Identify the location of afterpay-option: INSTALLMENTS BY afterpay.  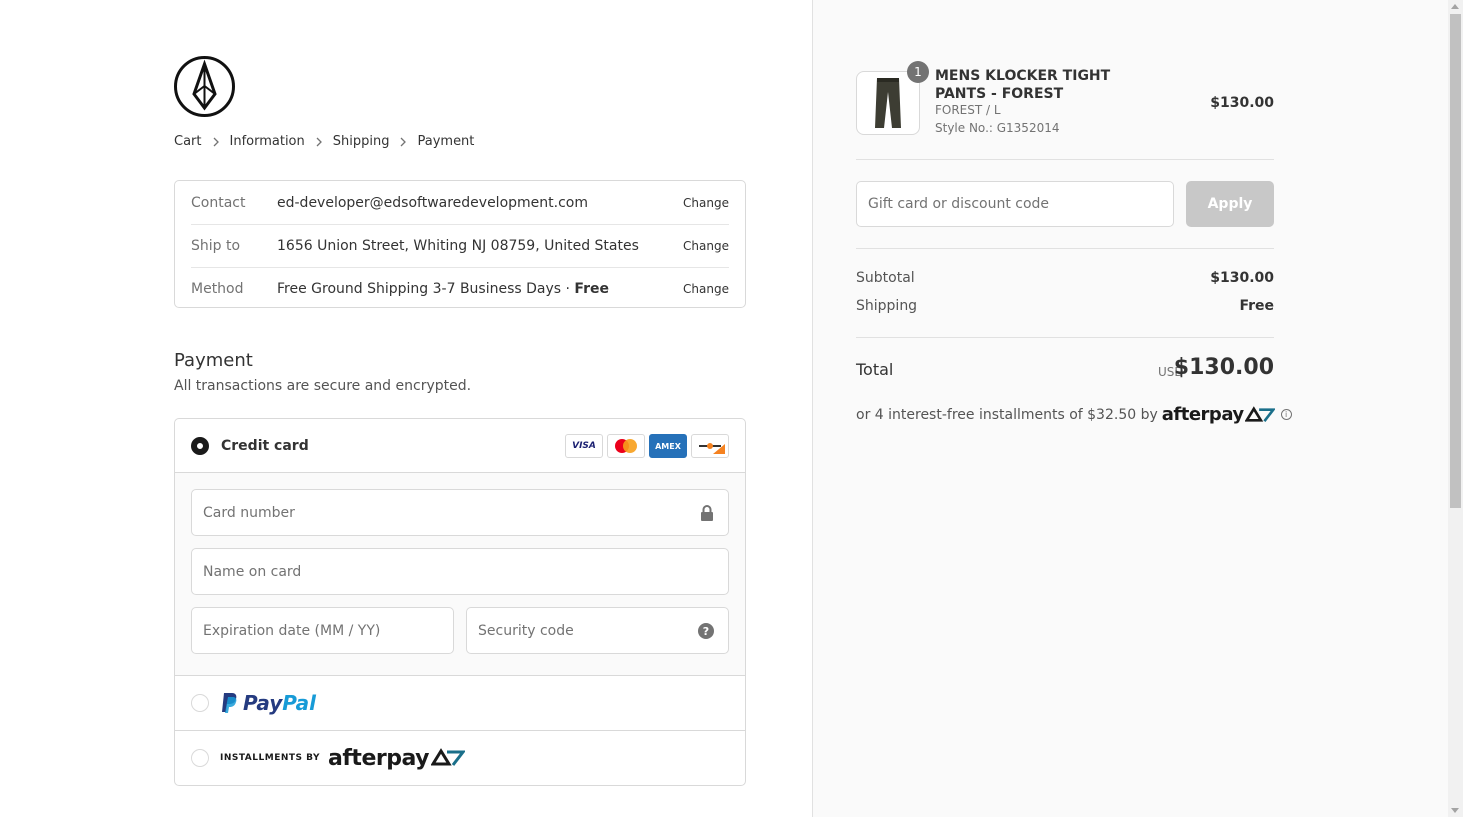
(460, 757).